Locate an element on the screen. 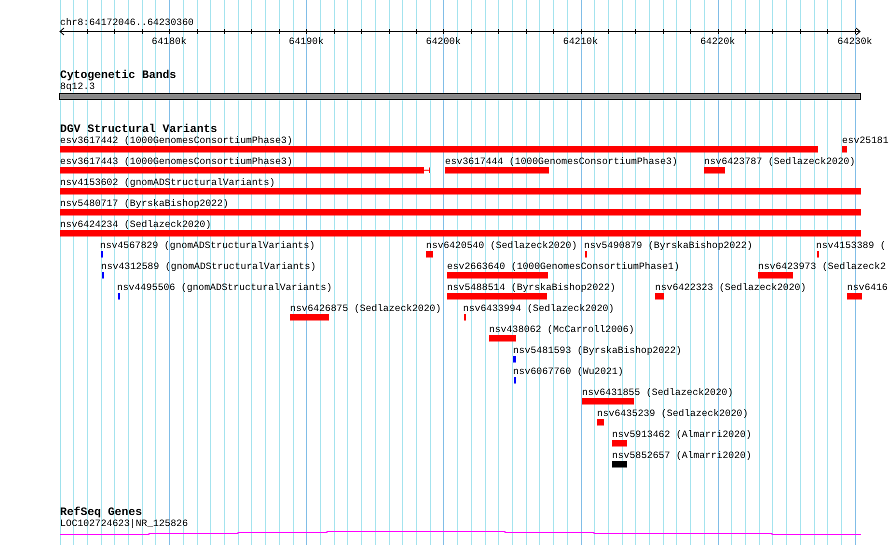  track-title: Cytogenetic Bands is located at coordinates (118, 76).